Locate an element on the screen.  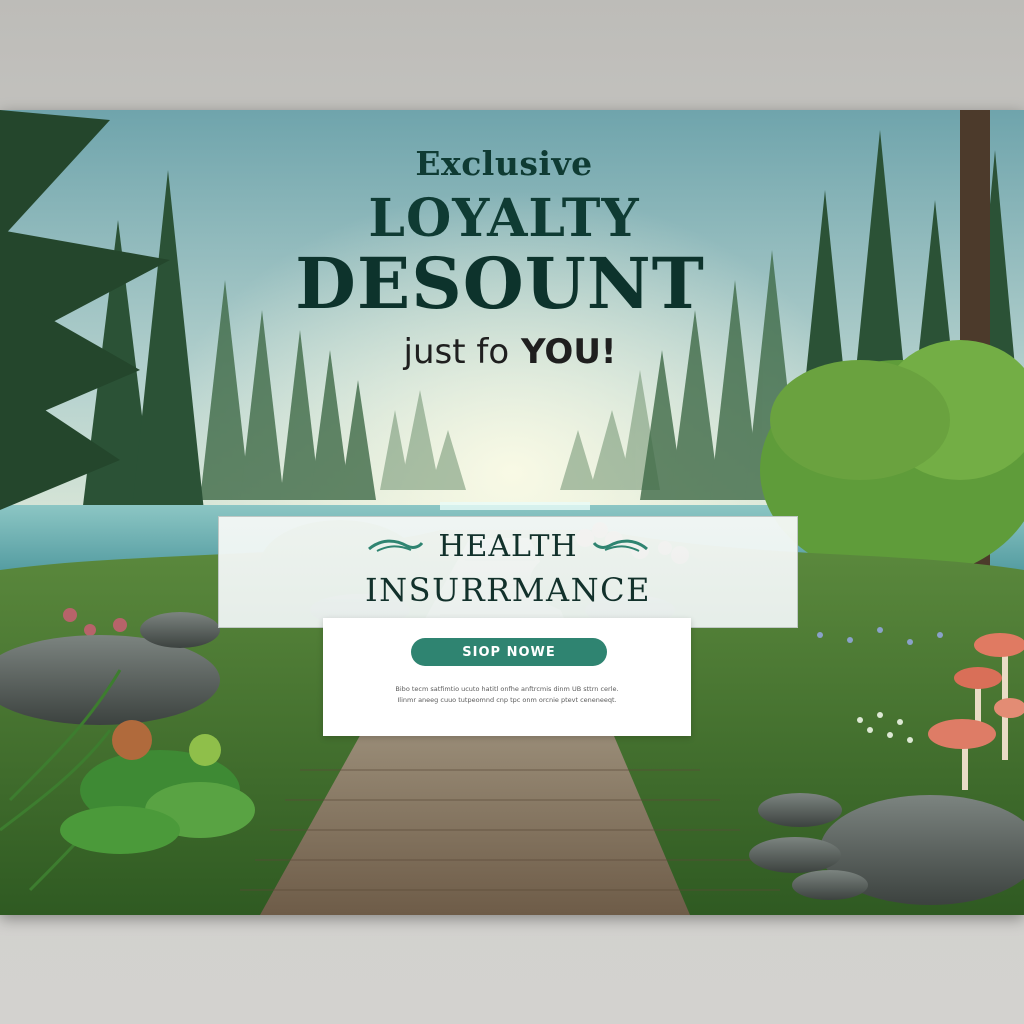
product-name-line1: HEALTH is located at coordinates (508, 546).